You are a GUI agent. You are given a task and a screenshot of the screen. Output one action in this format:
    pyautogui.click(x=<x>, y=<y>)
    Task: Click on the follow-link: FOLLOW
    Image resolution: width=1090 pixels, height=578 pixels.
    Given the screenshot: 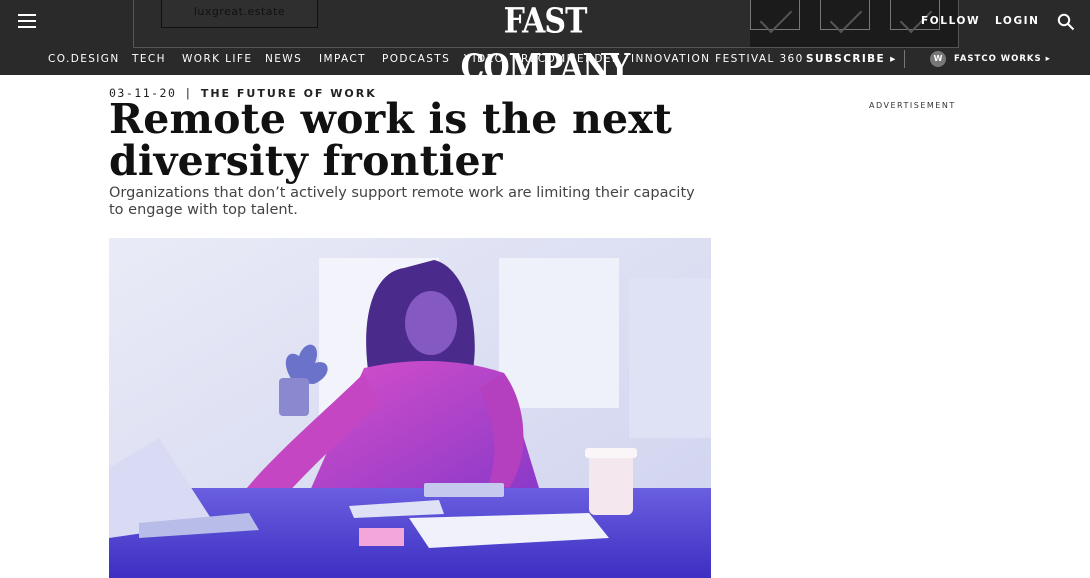 What is the action you would take?
    pyautogui.click(x=950, y=21)
    